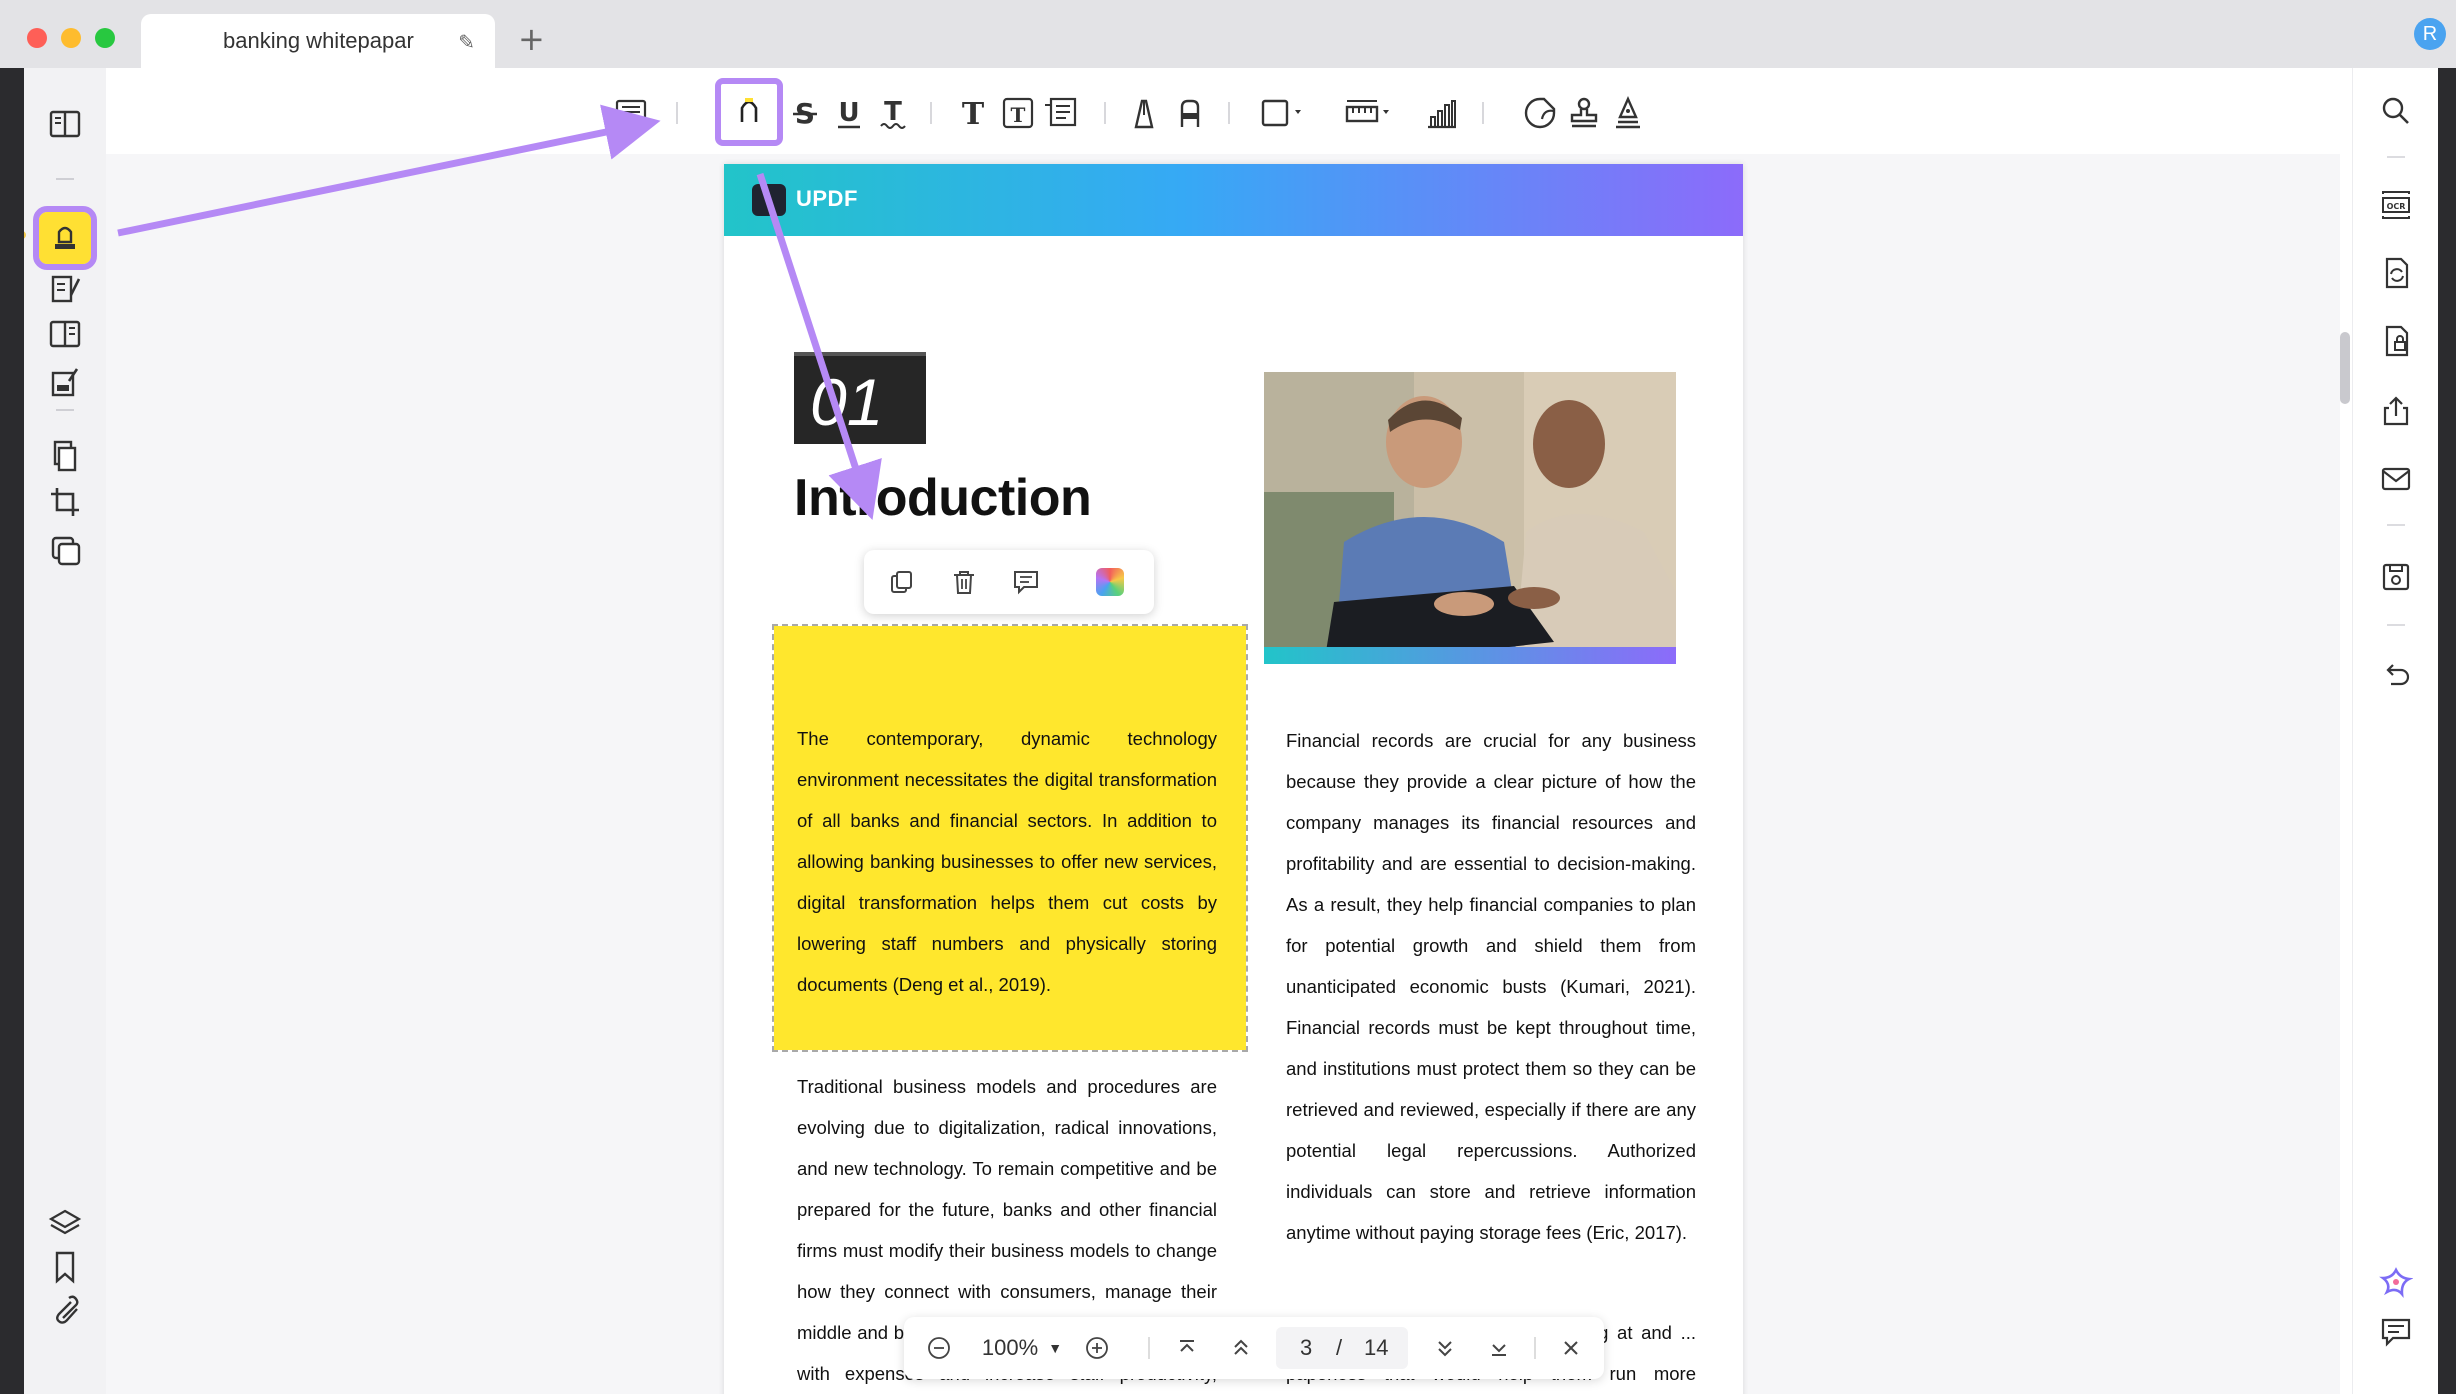 The height and width of the screenshot is (1394, 2456). I want to click on copy-annotation-button, so click(902, 582).